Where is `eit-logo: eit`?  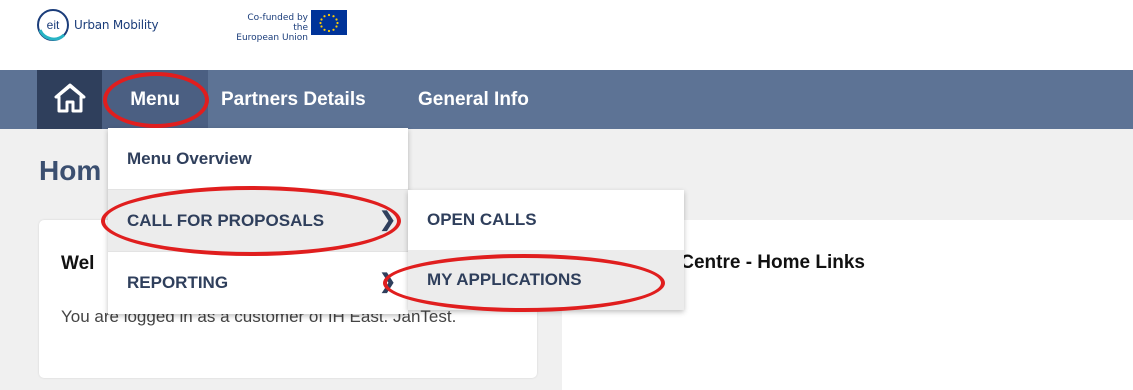
eit-logo: eit is located at coordinates (53, 25).